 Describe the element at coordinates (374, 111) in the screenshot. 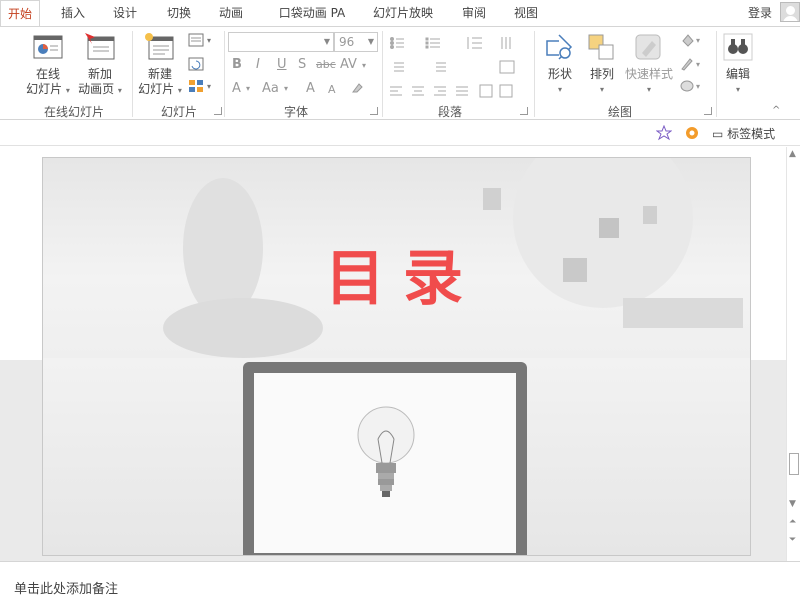

I see `font-launcher-icon` at that location.